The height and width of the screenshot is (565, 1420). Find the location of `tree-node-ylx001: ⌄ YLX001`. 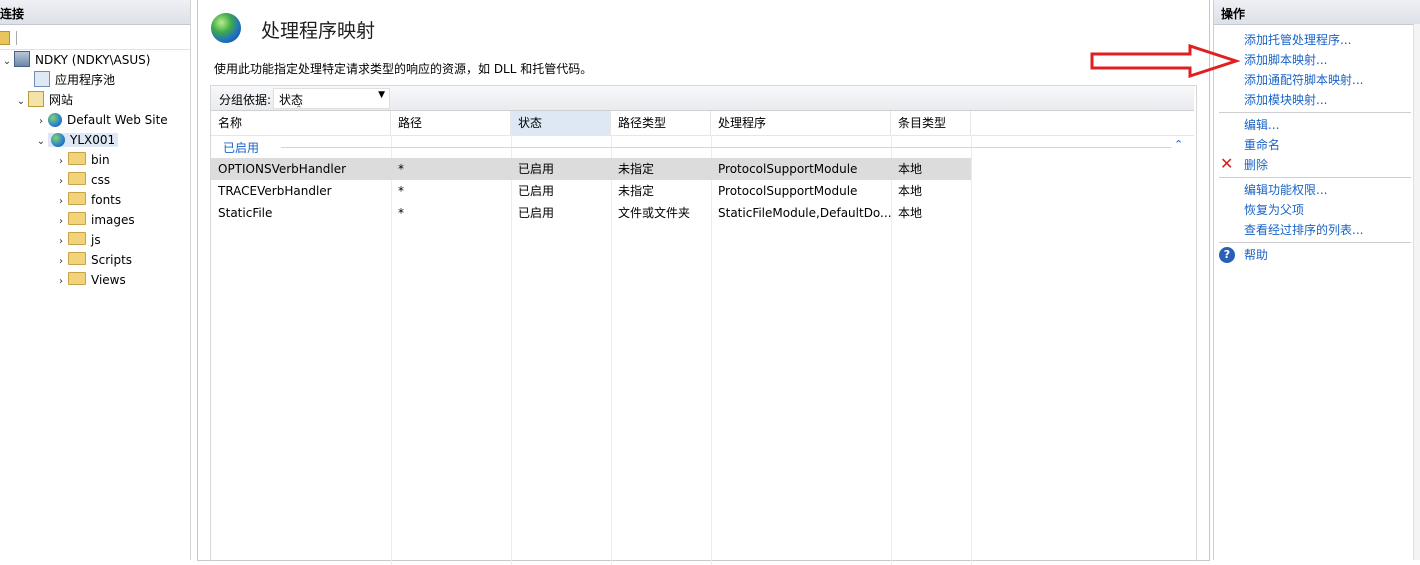

tree-node-ylx001: ⌄ YLX001 is located at coordinates (76, 141).